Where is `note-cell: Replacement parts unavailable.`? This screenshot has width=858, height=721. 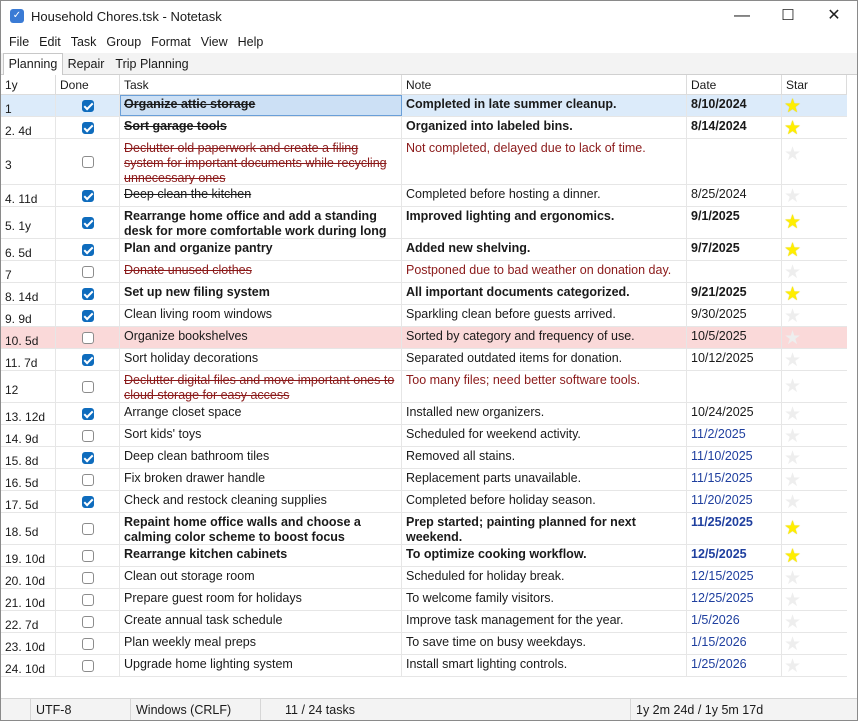 note-cell: Replacement parts unavailable. is located at coordinates (544, 479).